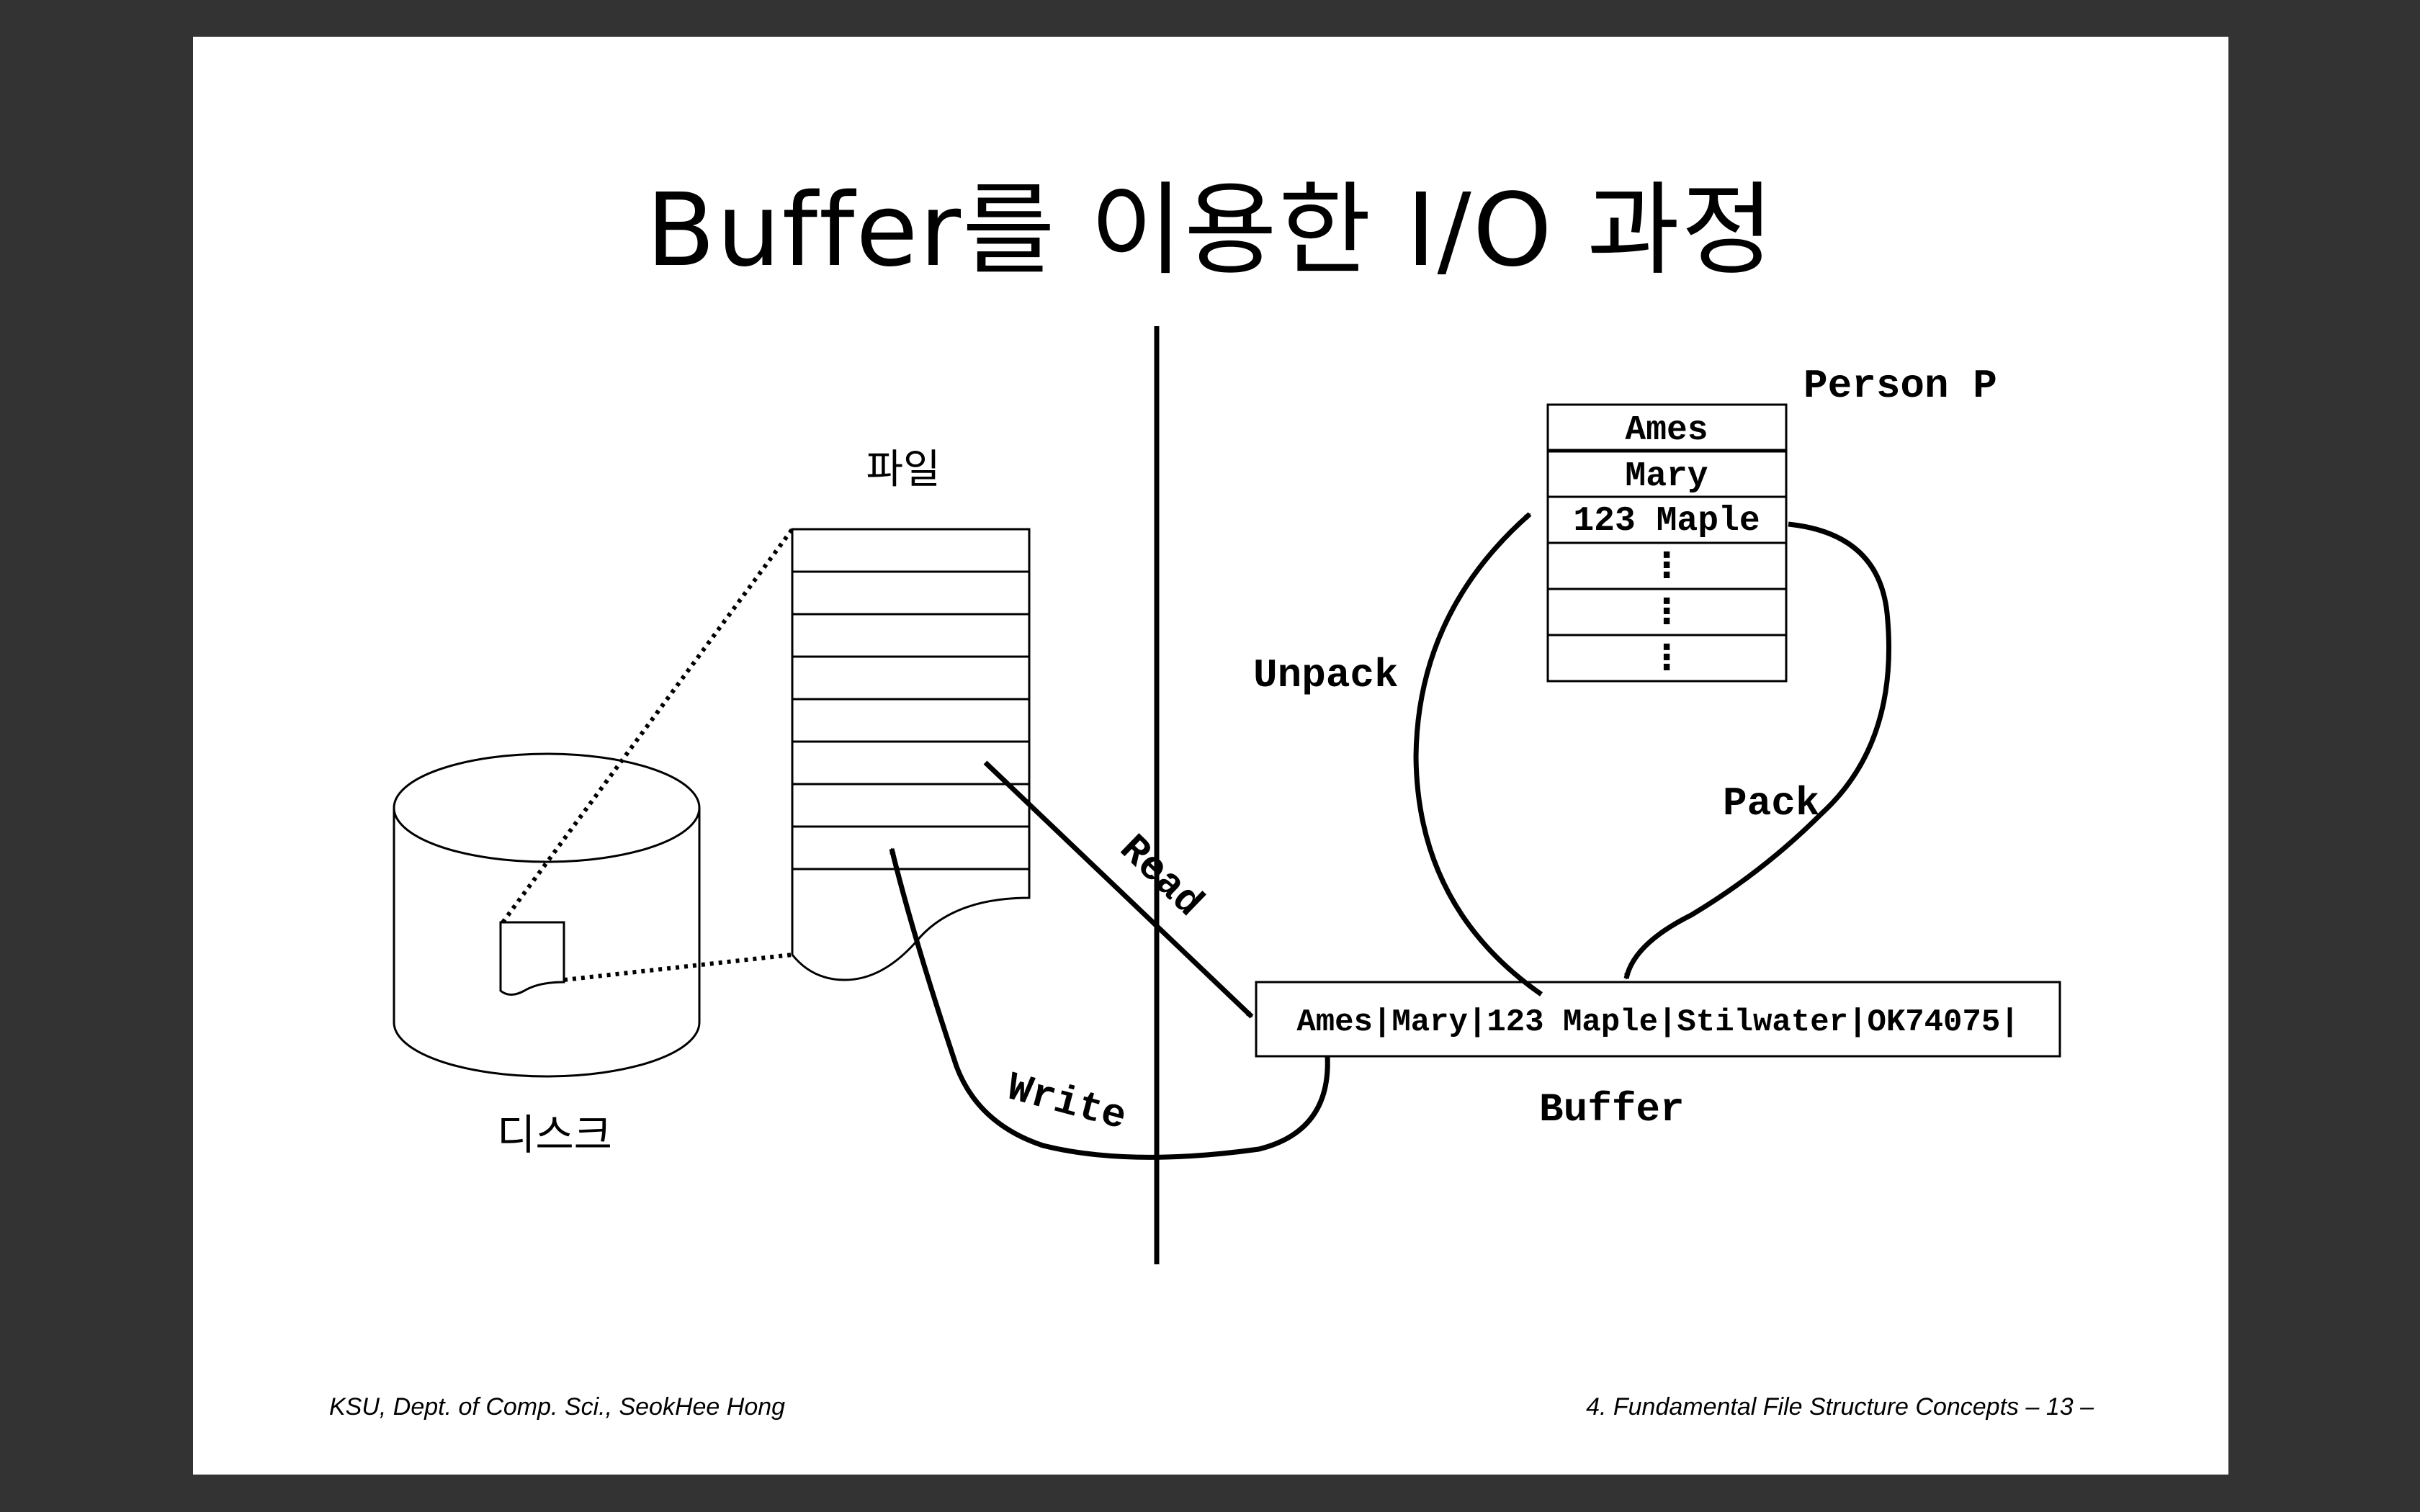 The width and height of the screenshot is (2420, 1512). Describe the element at coordinates (554, 1134) in the screenshot. I see `disk-label: 디스크` at that location.